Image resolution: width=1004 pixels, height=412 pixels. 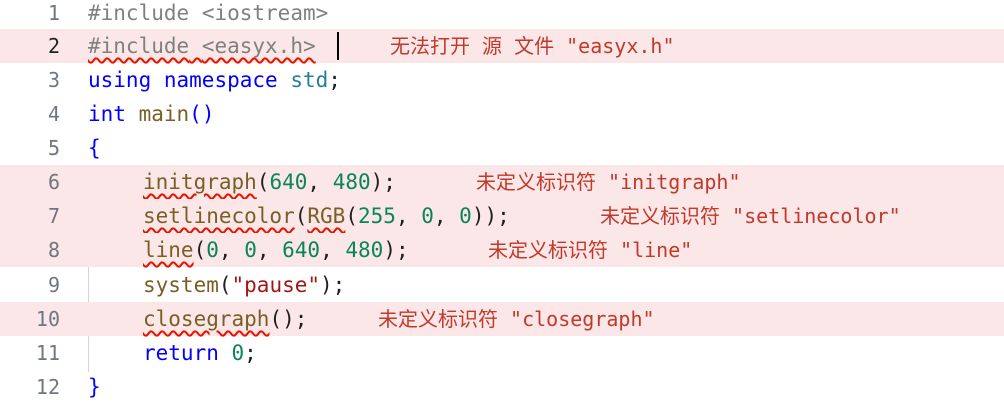 I want to click on code-line: 2 #include <easyx.h> 无法打开 源 文件 "easyx.h", so click(x=502, y=46).